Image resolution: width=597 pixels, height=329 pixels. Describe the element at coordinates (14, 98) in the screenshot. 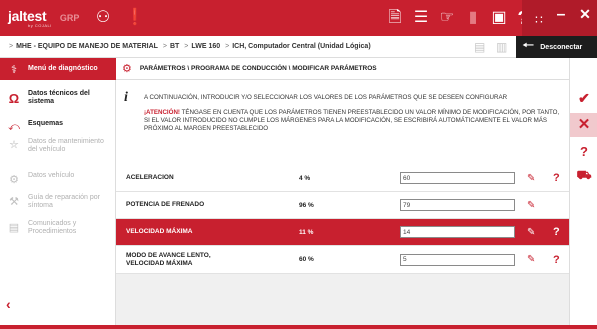

I see `ohm-icon: Ω` at that location.